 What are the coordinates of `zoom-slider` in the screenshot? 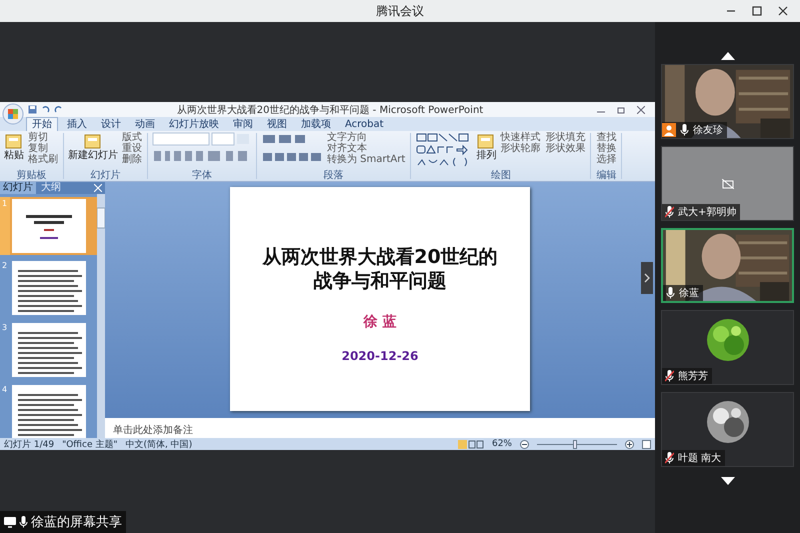 It's located at (575, 444).